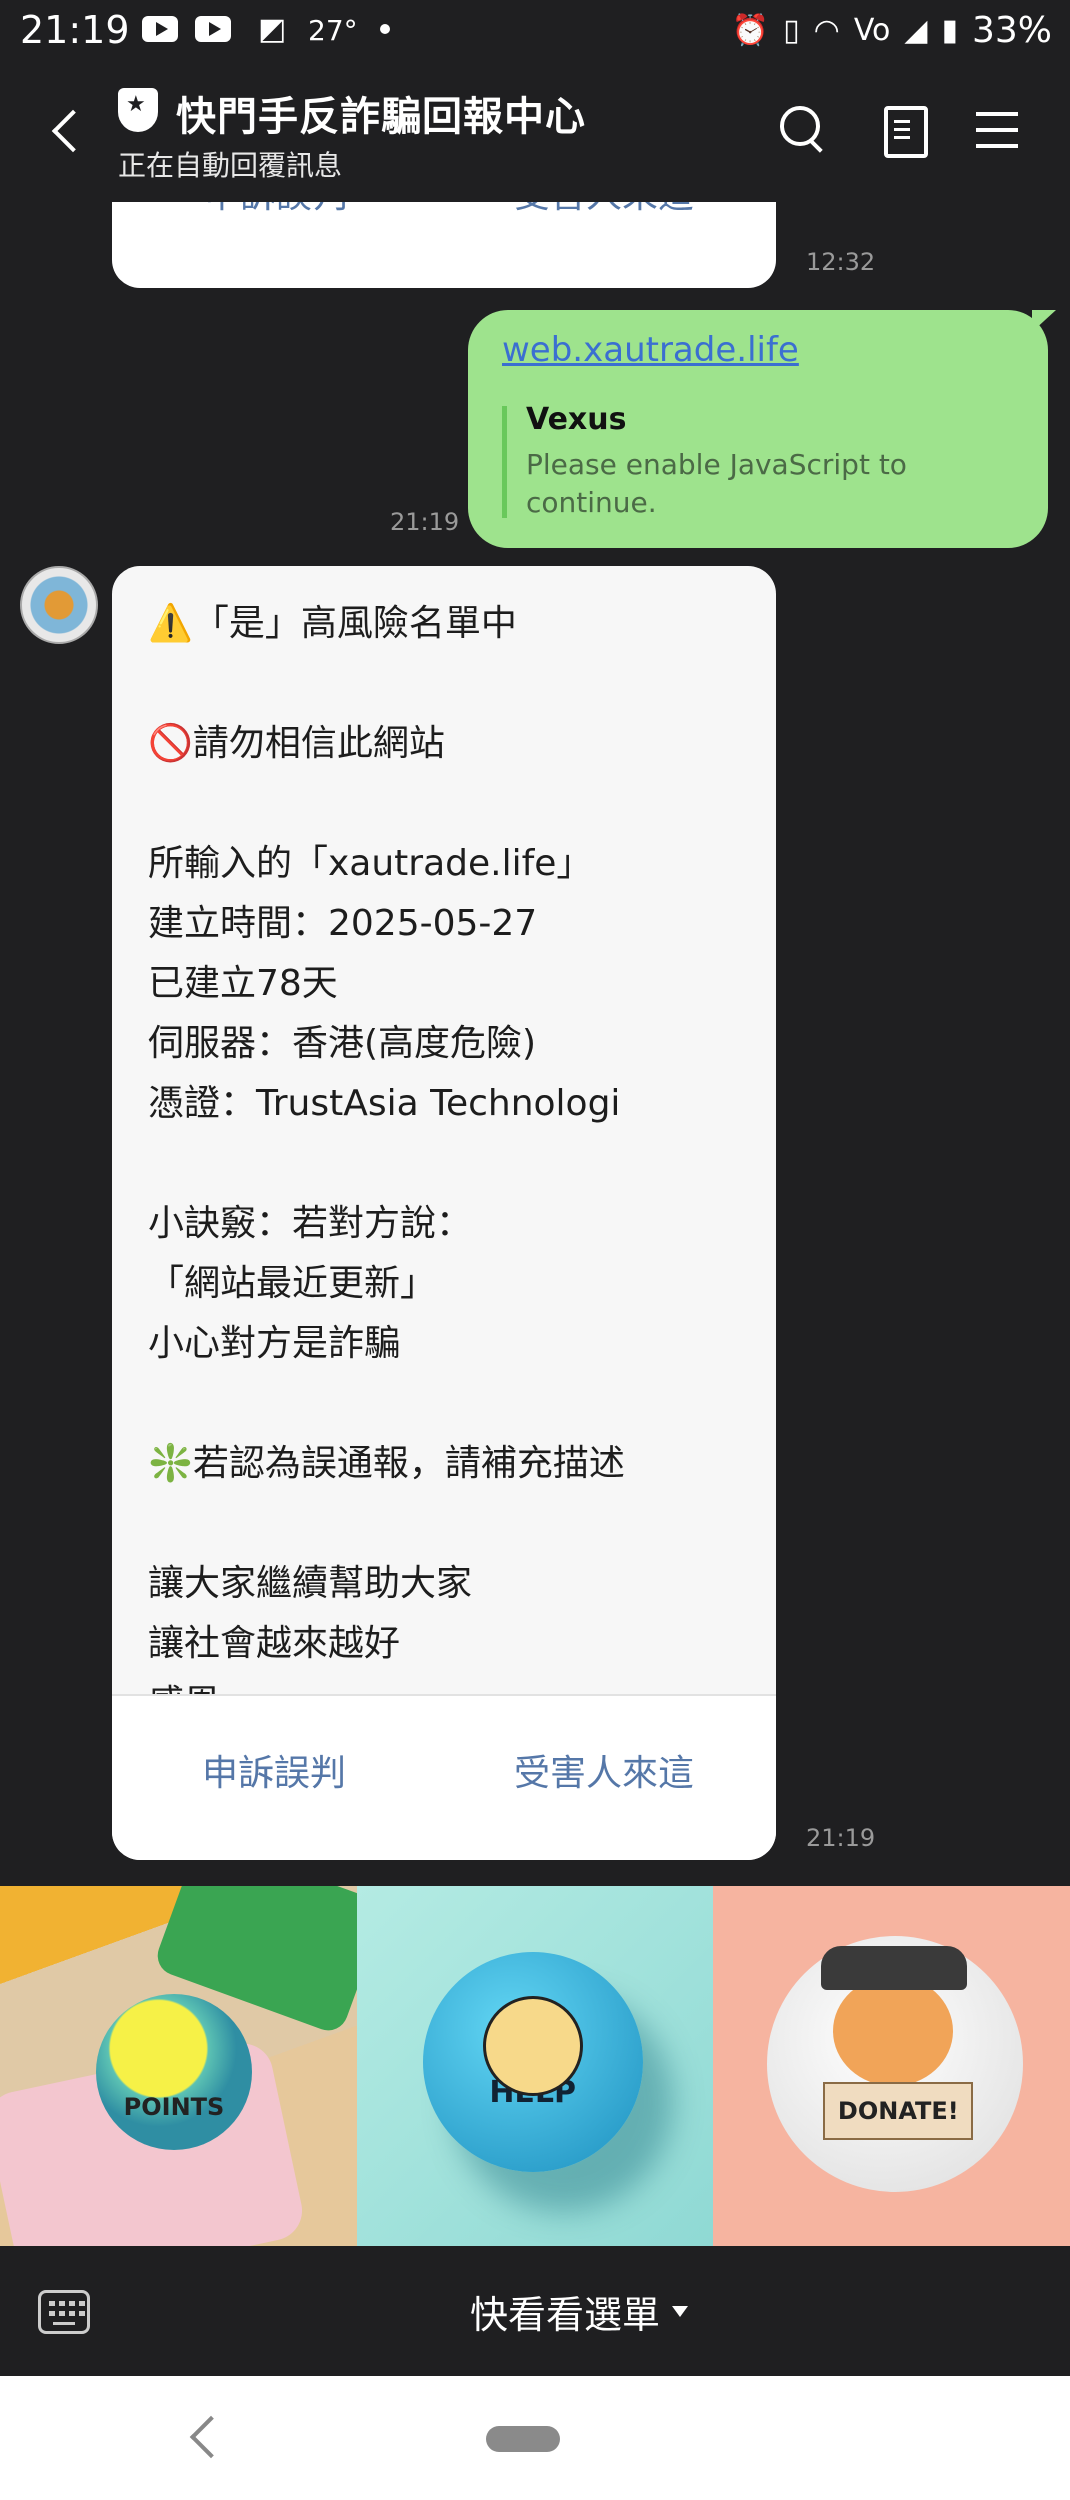 The image size is (1070, 2500). Describe the element at coordinates (892, 30) in the screenshot. I see `status-right-icons: ⏰ ▯ ◠ Vo ◢ ▮ 33%` at that location.